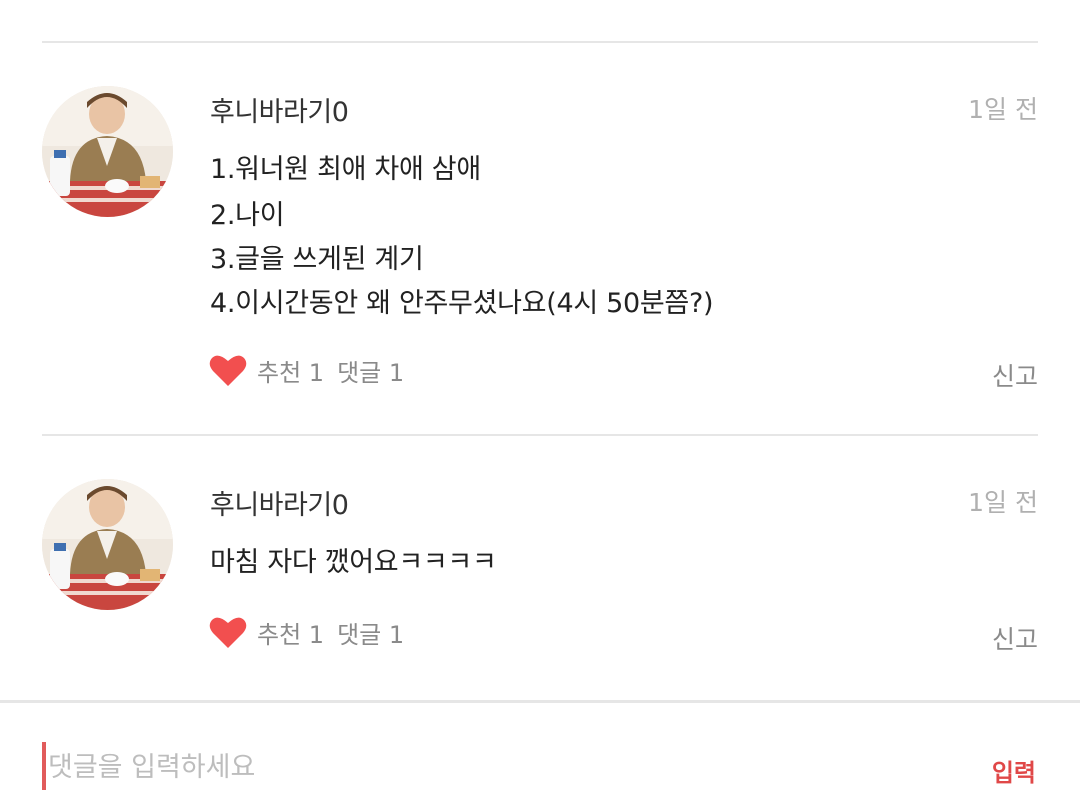  Describe the element at coordinates (540, 435) in the screenshot. I see `comment-divider` at that location.